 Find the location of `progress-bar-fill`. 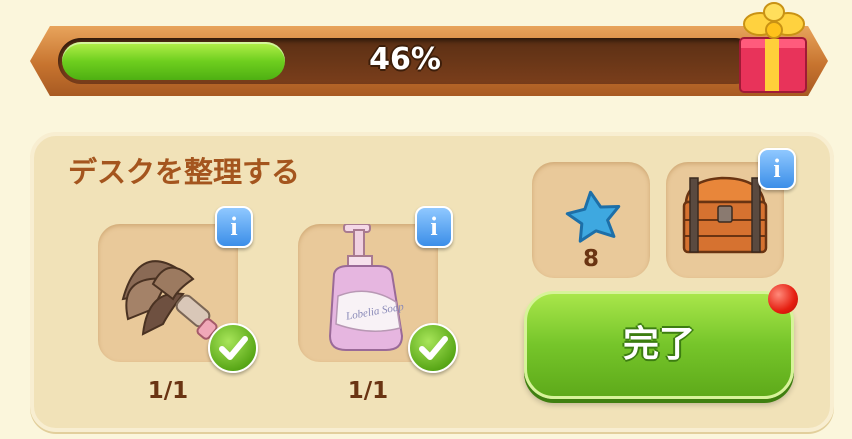

progress-bar-fill is located at coordinates (173, 61).